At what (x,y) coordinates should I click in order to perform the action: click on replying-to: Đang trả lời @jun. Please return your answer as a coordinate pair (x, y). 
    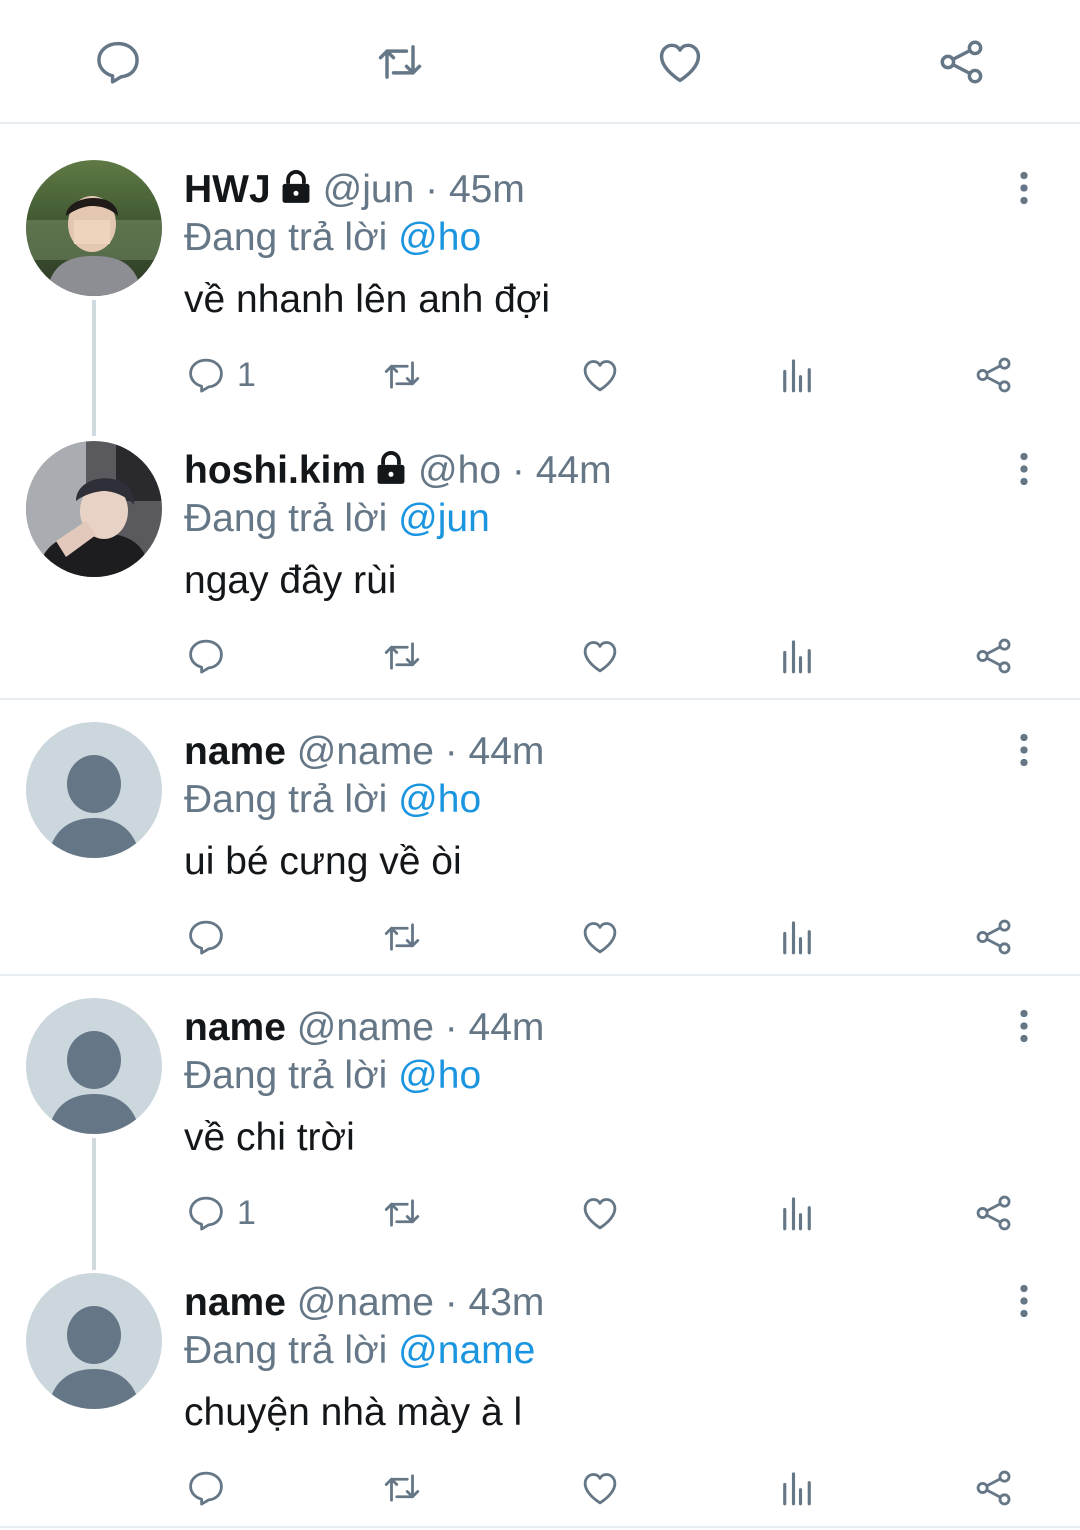
    Looking at the image, I should click on (337, 519).